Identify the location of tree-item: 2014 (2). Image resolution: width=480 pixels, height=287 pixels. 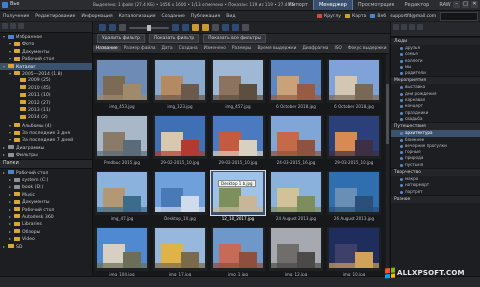
(46, 117).